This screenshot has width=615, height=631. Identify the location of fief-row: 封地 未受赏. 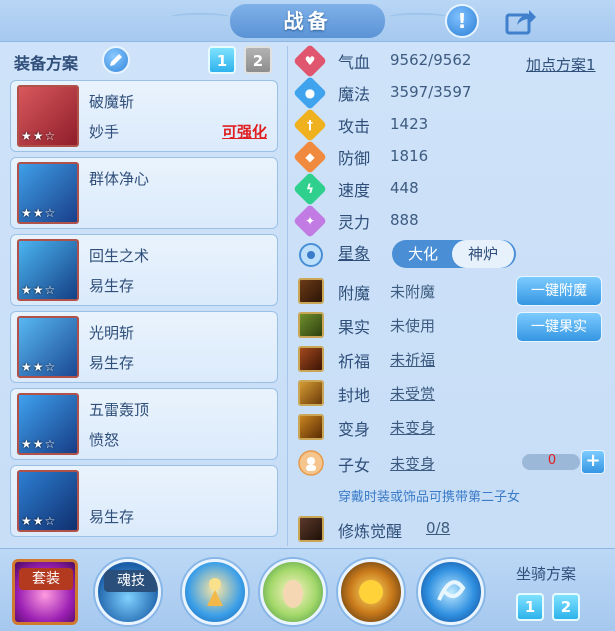
(452, 393).